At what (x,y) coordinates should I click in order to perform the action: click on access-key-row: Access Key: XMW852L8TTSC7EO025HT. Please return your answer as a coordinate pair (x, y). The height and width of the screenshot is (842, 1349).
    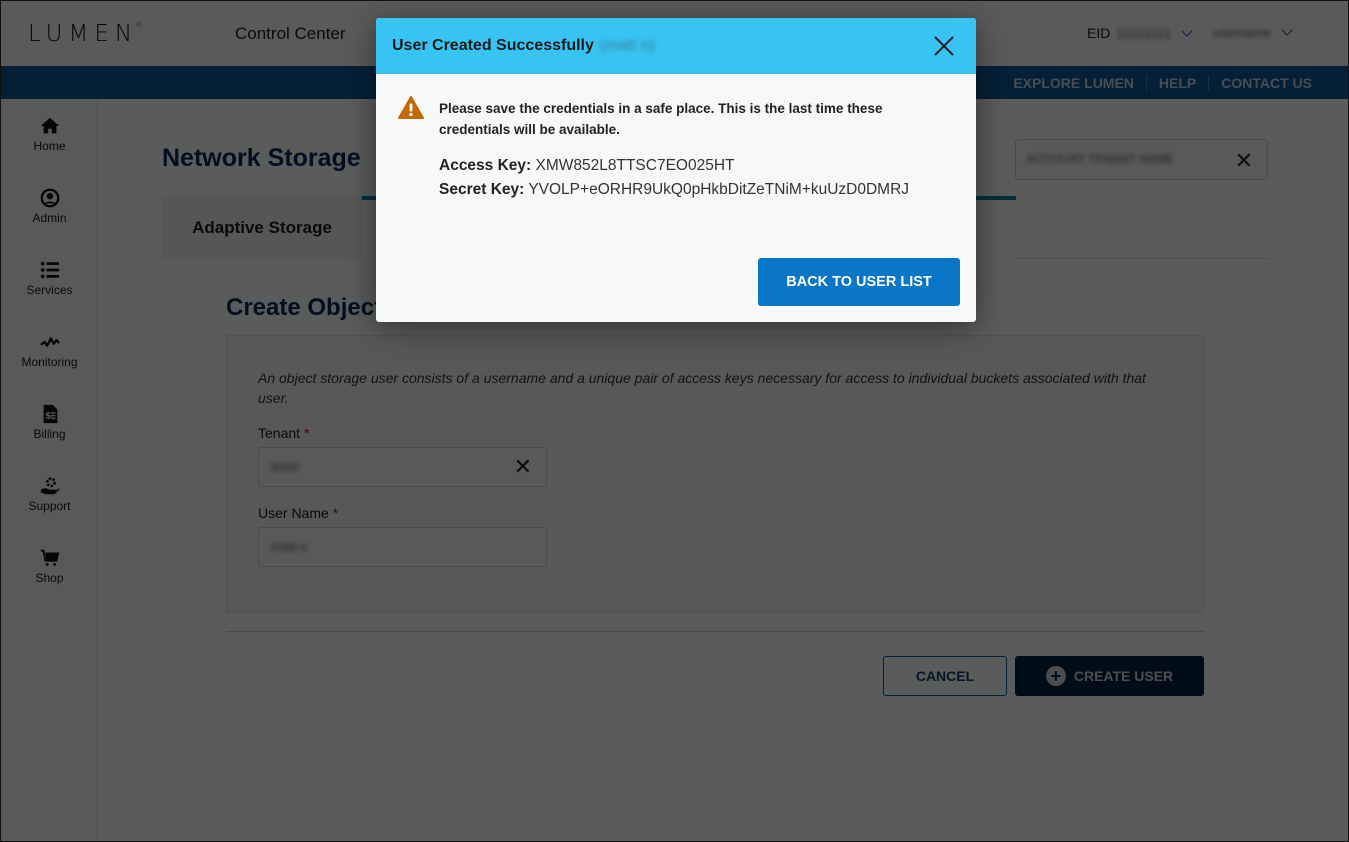
    Looking at the image, I should click on (587, 166).